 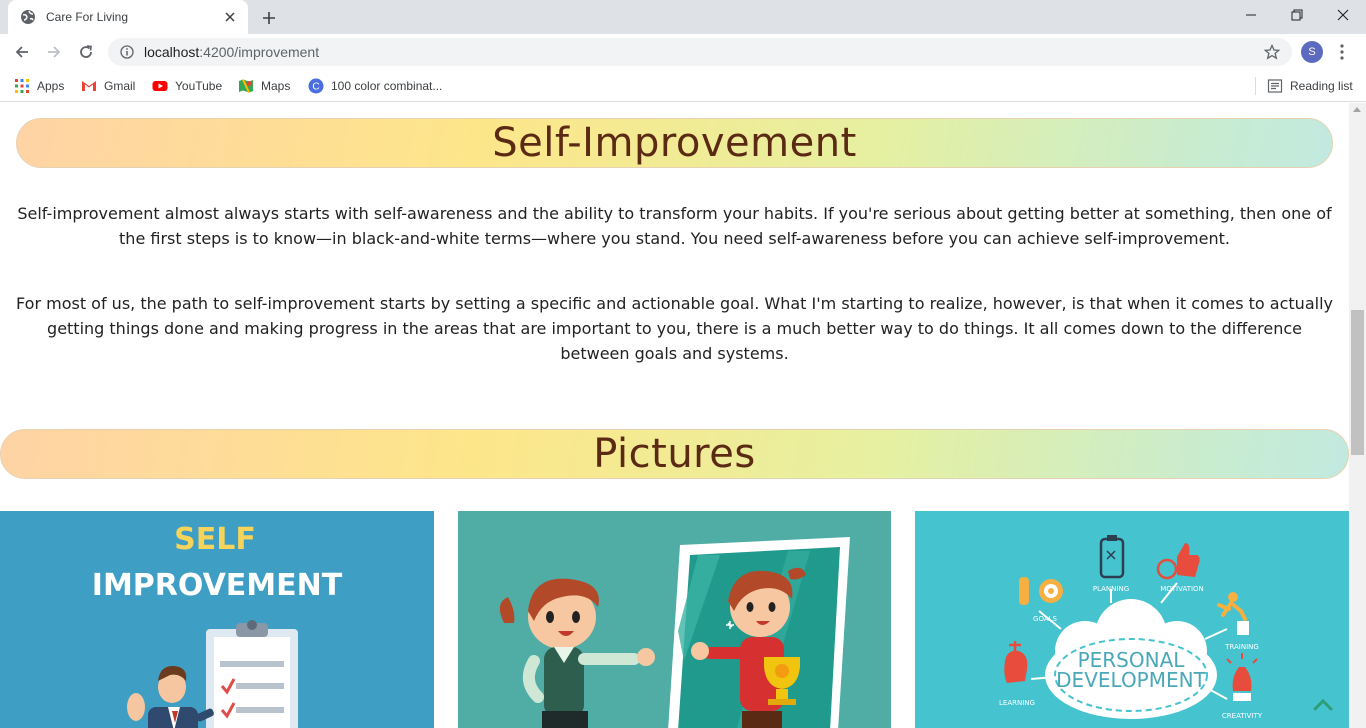 I want to click on reload-icon, so click(x=86, y=52).